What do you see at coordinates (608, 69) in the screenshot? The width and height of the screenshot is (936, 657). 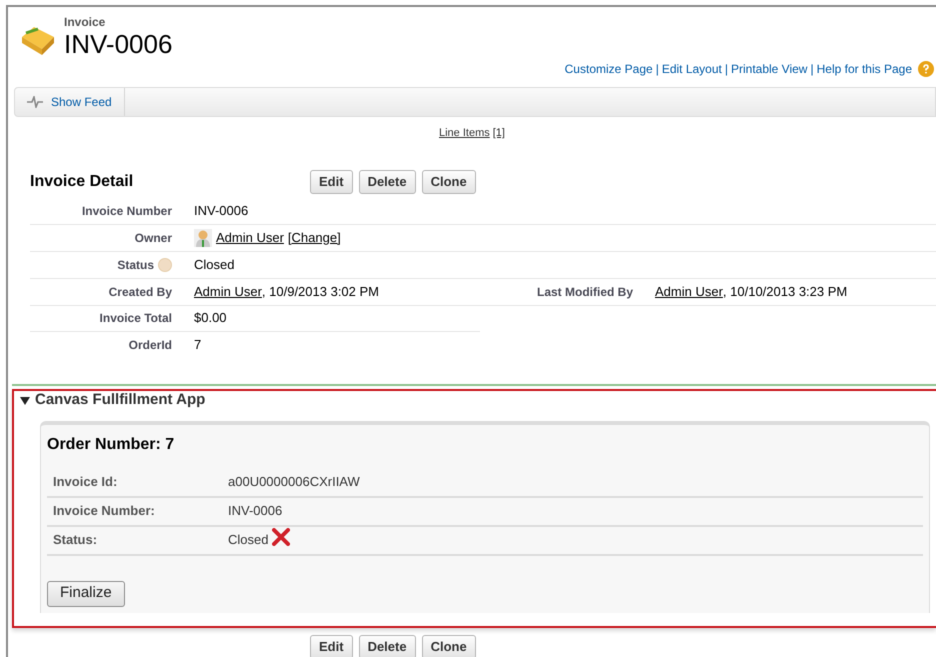 I see `page-link: Customize Page` at bounding box center [608, 69].